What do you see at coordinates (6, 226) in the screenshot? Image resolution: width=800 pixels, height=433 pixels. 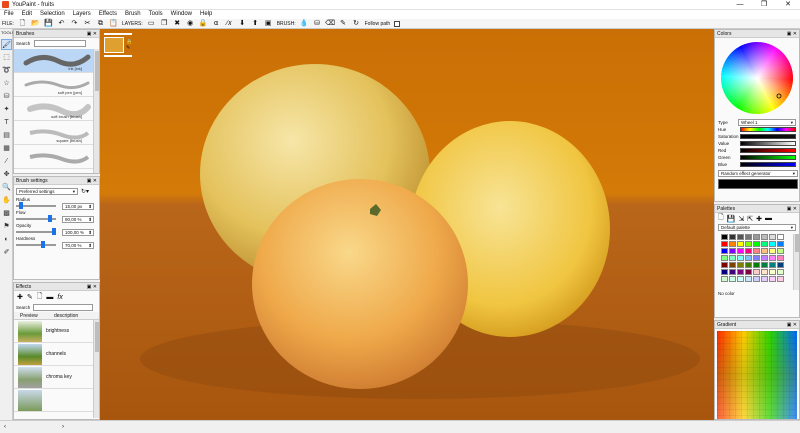 I see `flag-icon: ⚑` at bounding box center [6, 226].